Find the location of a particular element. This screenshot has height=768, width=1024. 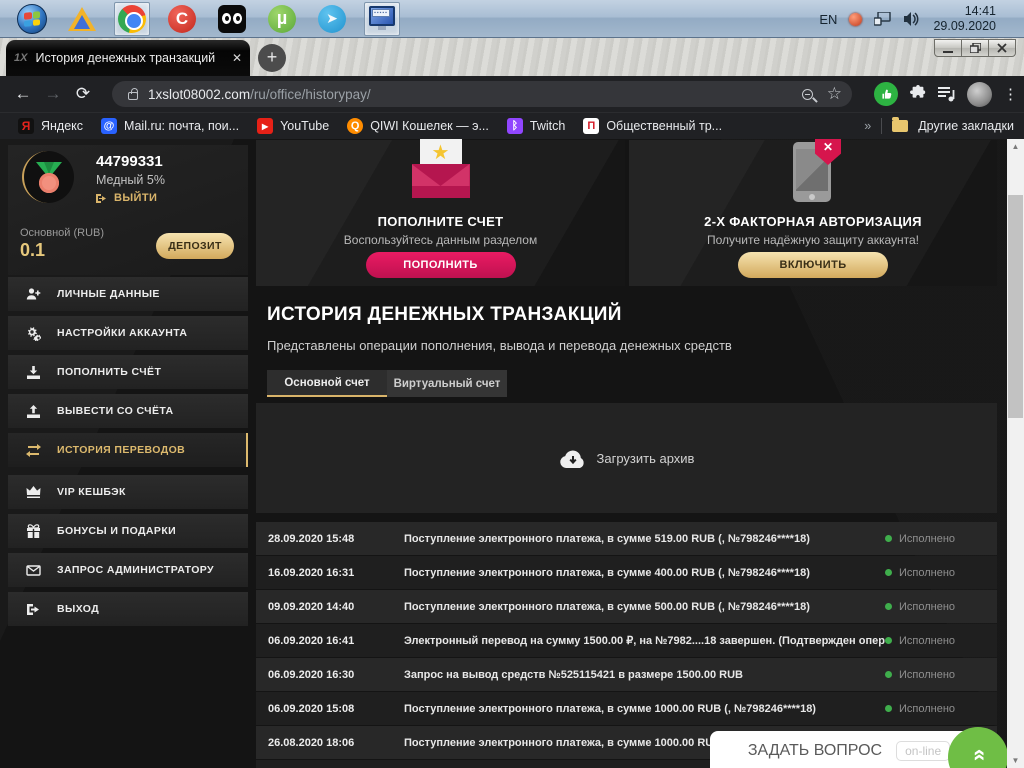

banner-subtitle: Получите надёжную защиту аккаунта! is located at coordinates (812, 240).